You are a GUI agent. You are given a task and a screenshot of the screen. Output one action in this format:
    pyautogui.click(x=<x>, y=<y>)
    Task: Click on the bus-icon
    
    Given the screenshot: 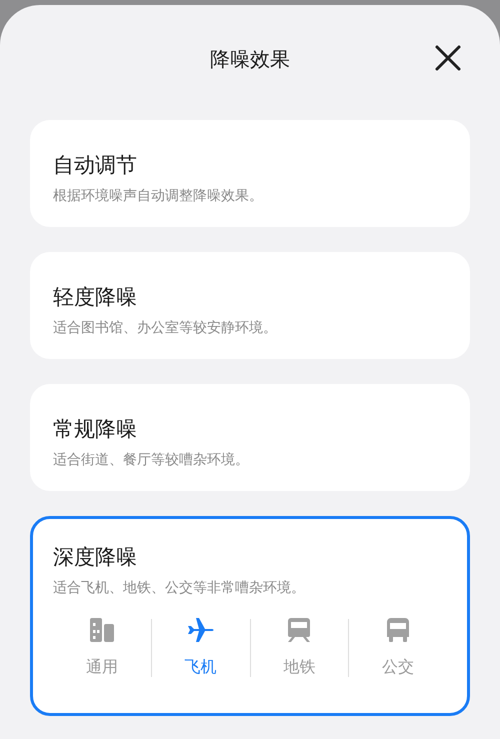 What is the action you would take?
    pyautogui.click(x=398, y=630)
    